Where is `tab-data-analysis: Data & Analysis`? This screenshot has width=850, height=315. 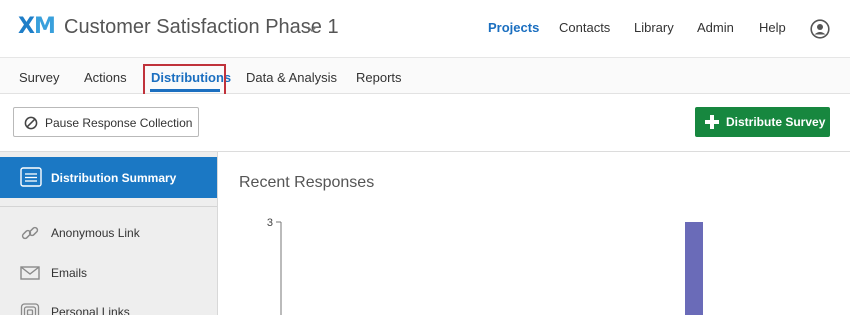
tab-data-analysis: Data & Analysis is located at coordinates (291, 77).